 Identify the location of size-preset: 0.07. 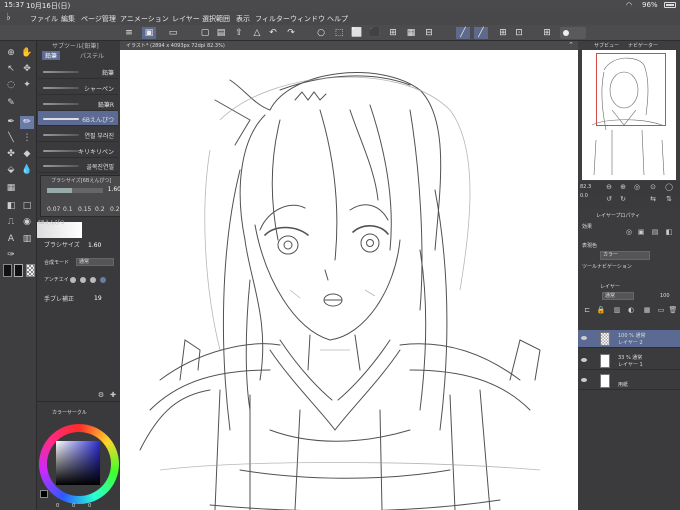
(53, 209).